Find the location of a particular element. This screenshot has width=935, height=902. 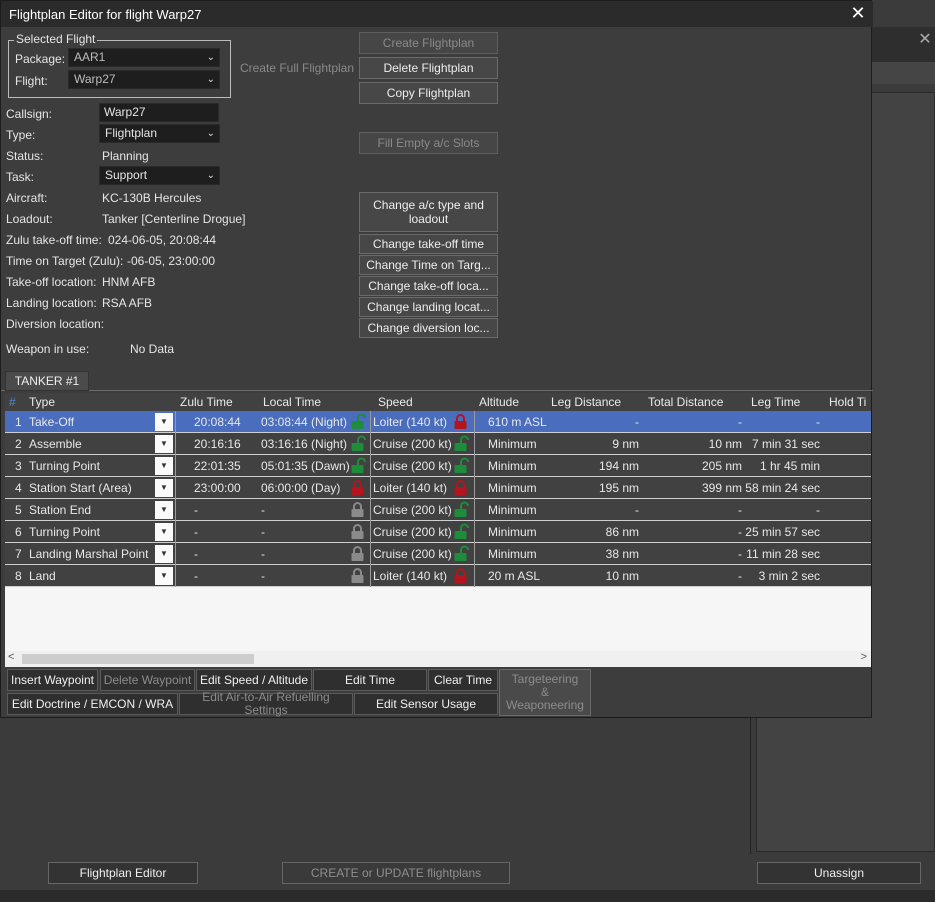

insert-waypoint-button: Insert Waypoint is located at coordinates (52, 680).